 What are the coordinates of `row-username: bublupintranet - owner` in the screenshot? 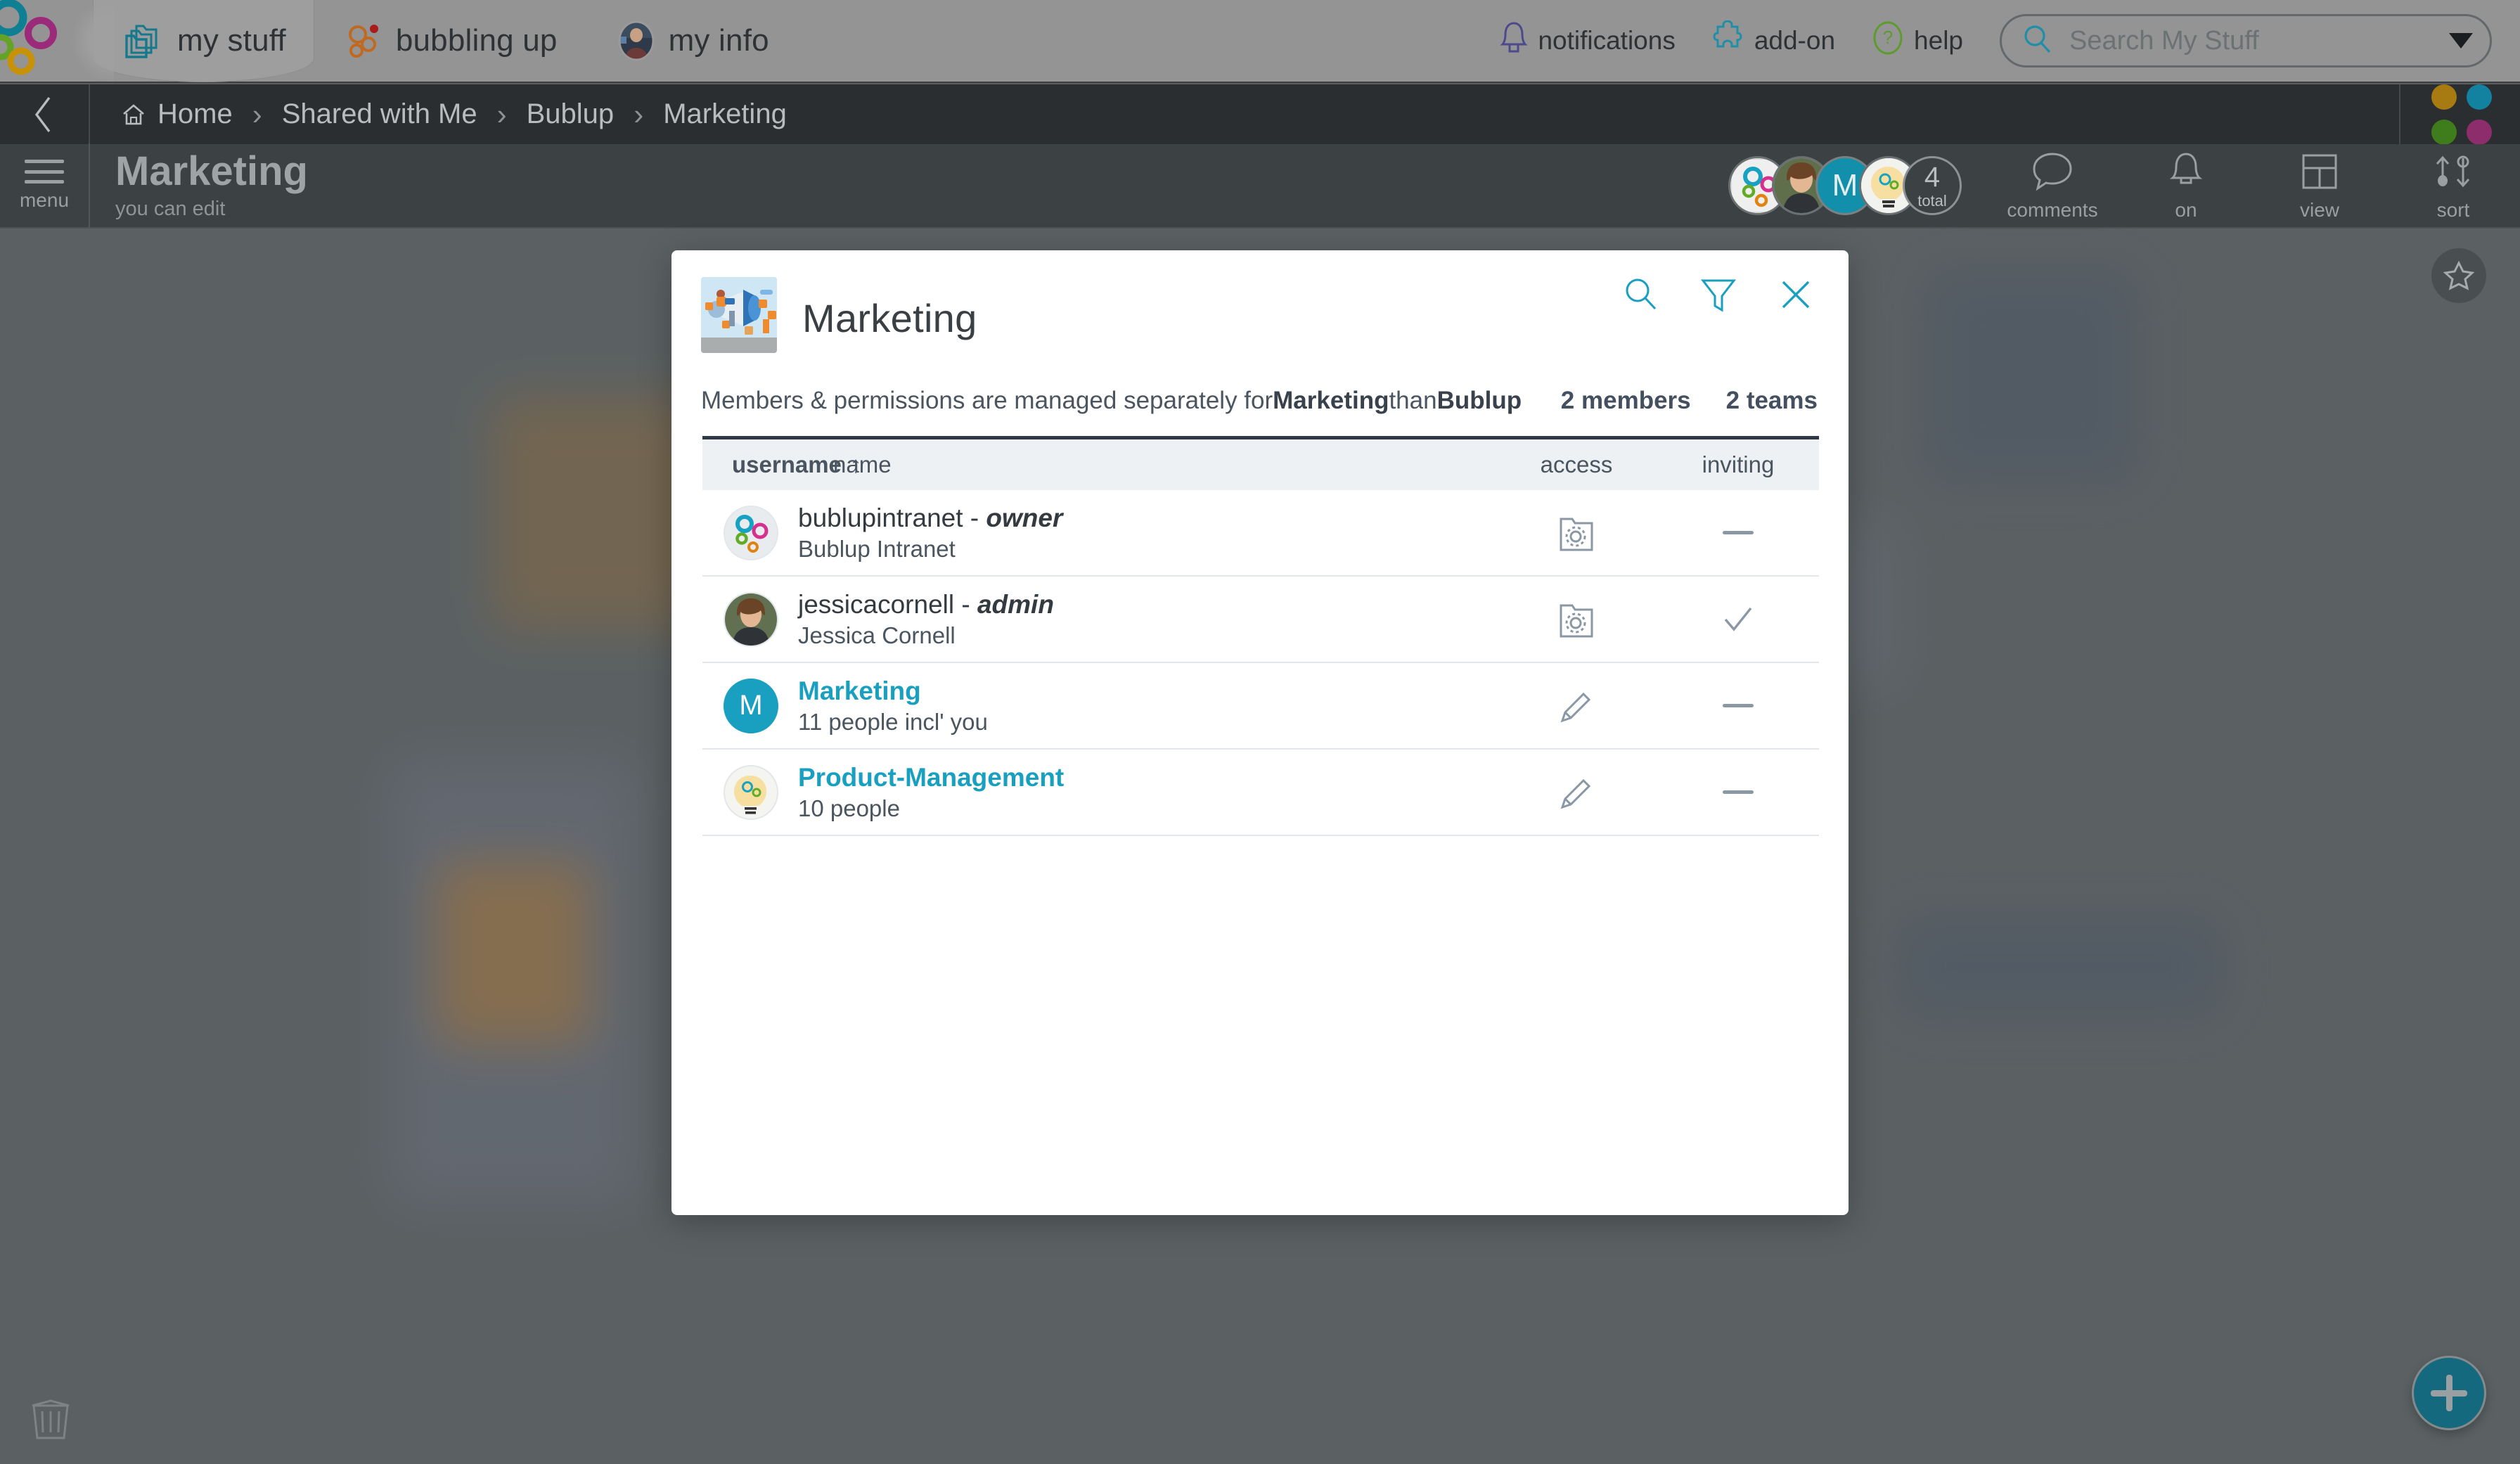 It's located at (930, 518).